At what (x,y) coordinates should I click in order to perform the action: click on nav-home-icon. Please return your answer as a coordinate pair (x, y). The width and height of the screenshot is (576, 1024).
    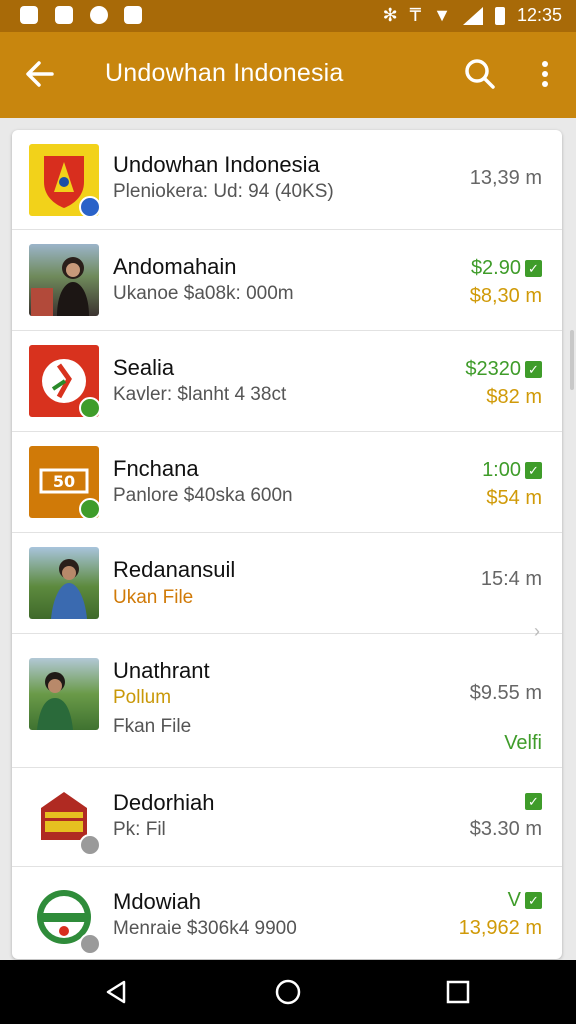
    Looking at the image, I should click on (288, 992).